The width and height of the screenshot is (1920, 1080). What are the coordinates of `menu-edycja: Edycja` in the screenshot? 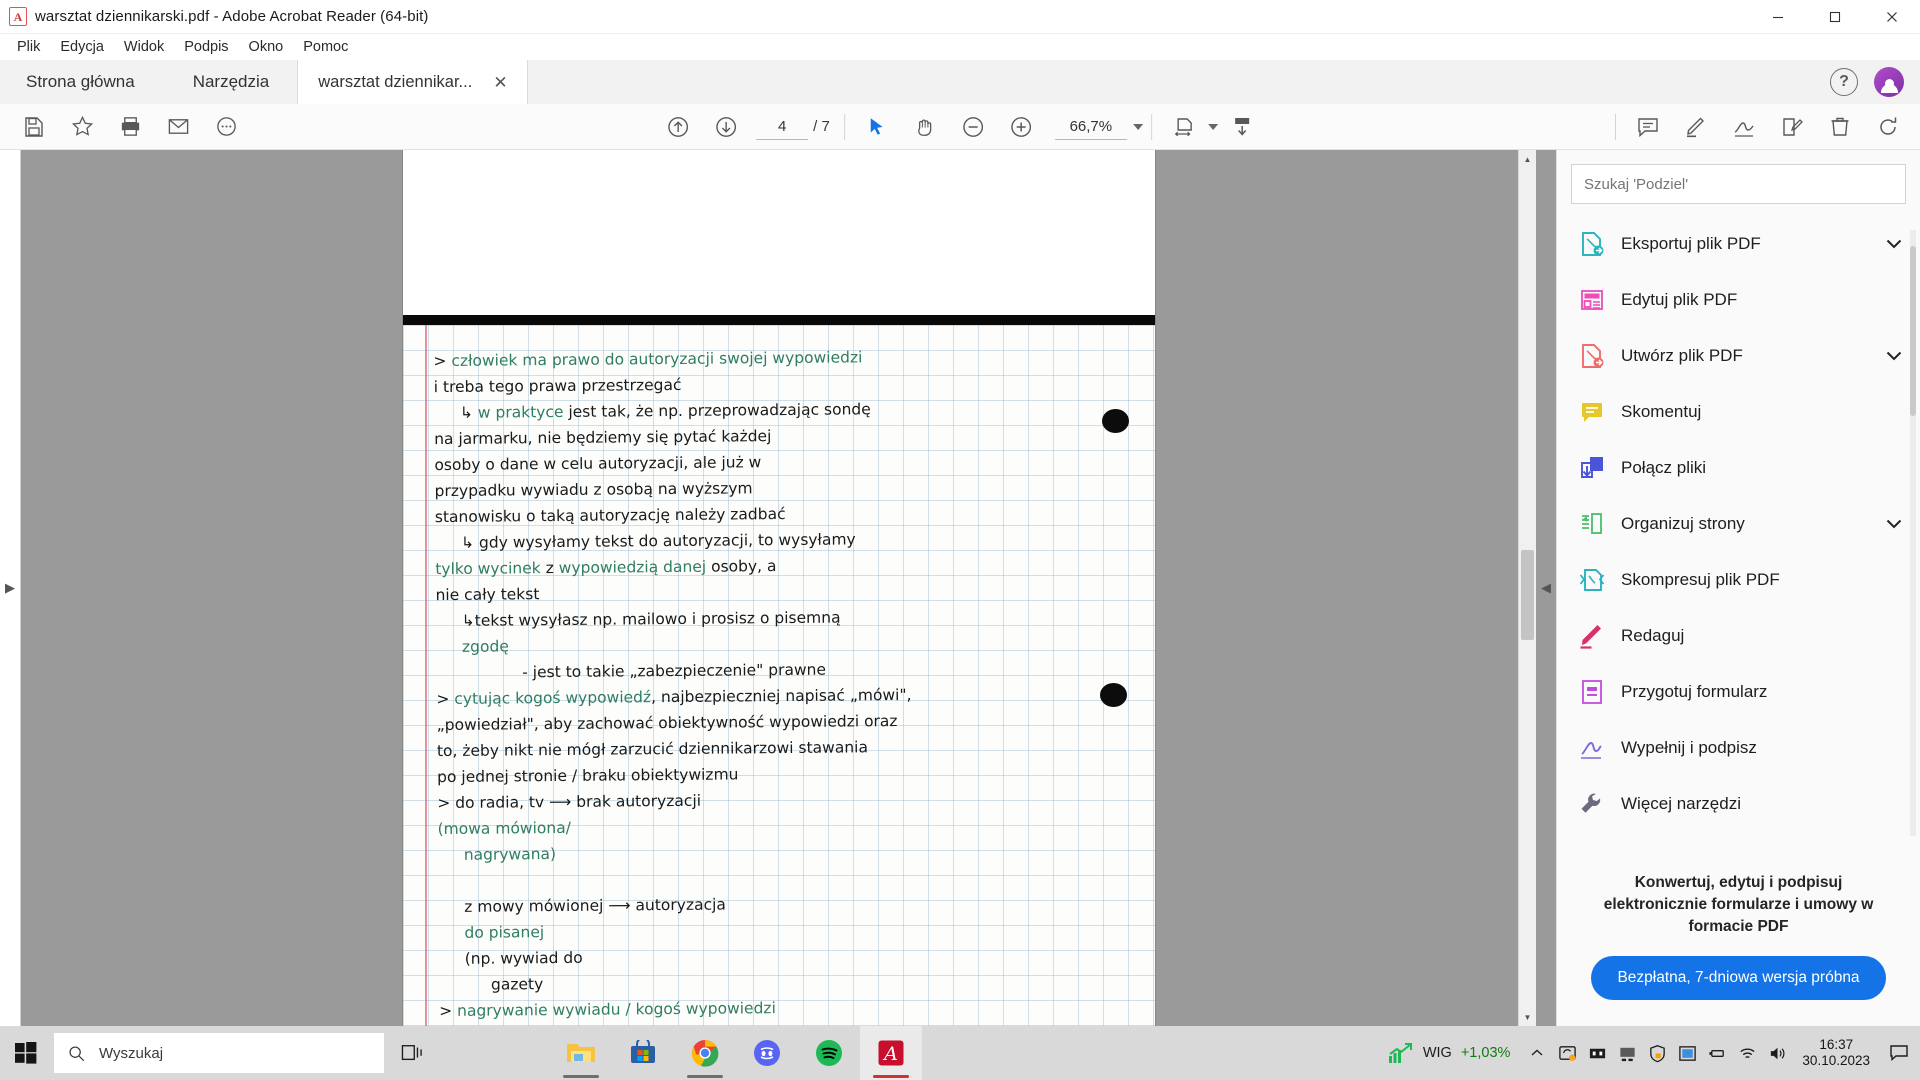 It's located at (82, 47).